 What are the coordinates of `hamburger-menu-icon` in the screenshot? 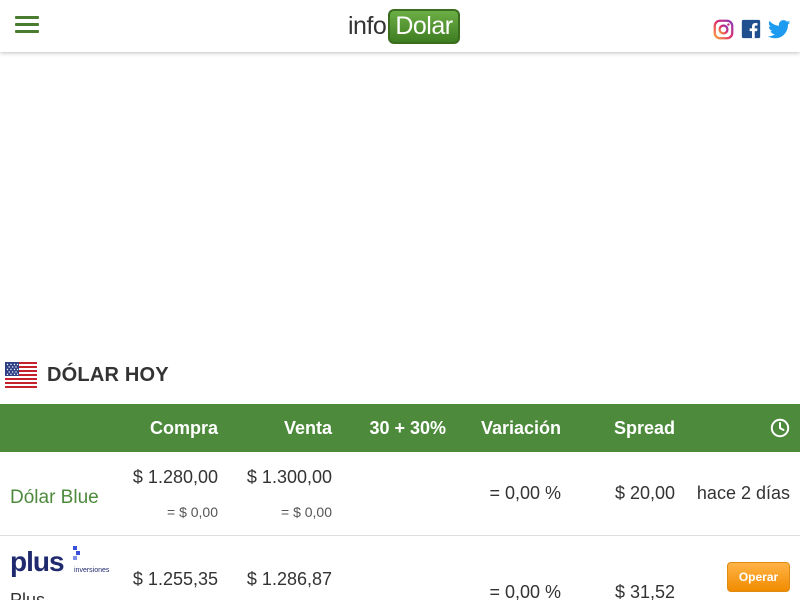 It's located at (27, 25).